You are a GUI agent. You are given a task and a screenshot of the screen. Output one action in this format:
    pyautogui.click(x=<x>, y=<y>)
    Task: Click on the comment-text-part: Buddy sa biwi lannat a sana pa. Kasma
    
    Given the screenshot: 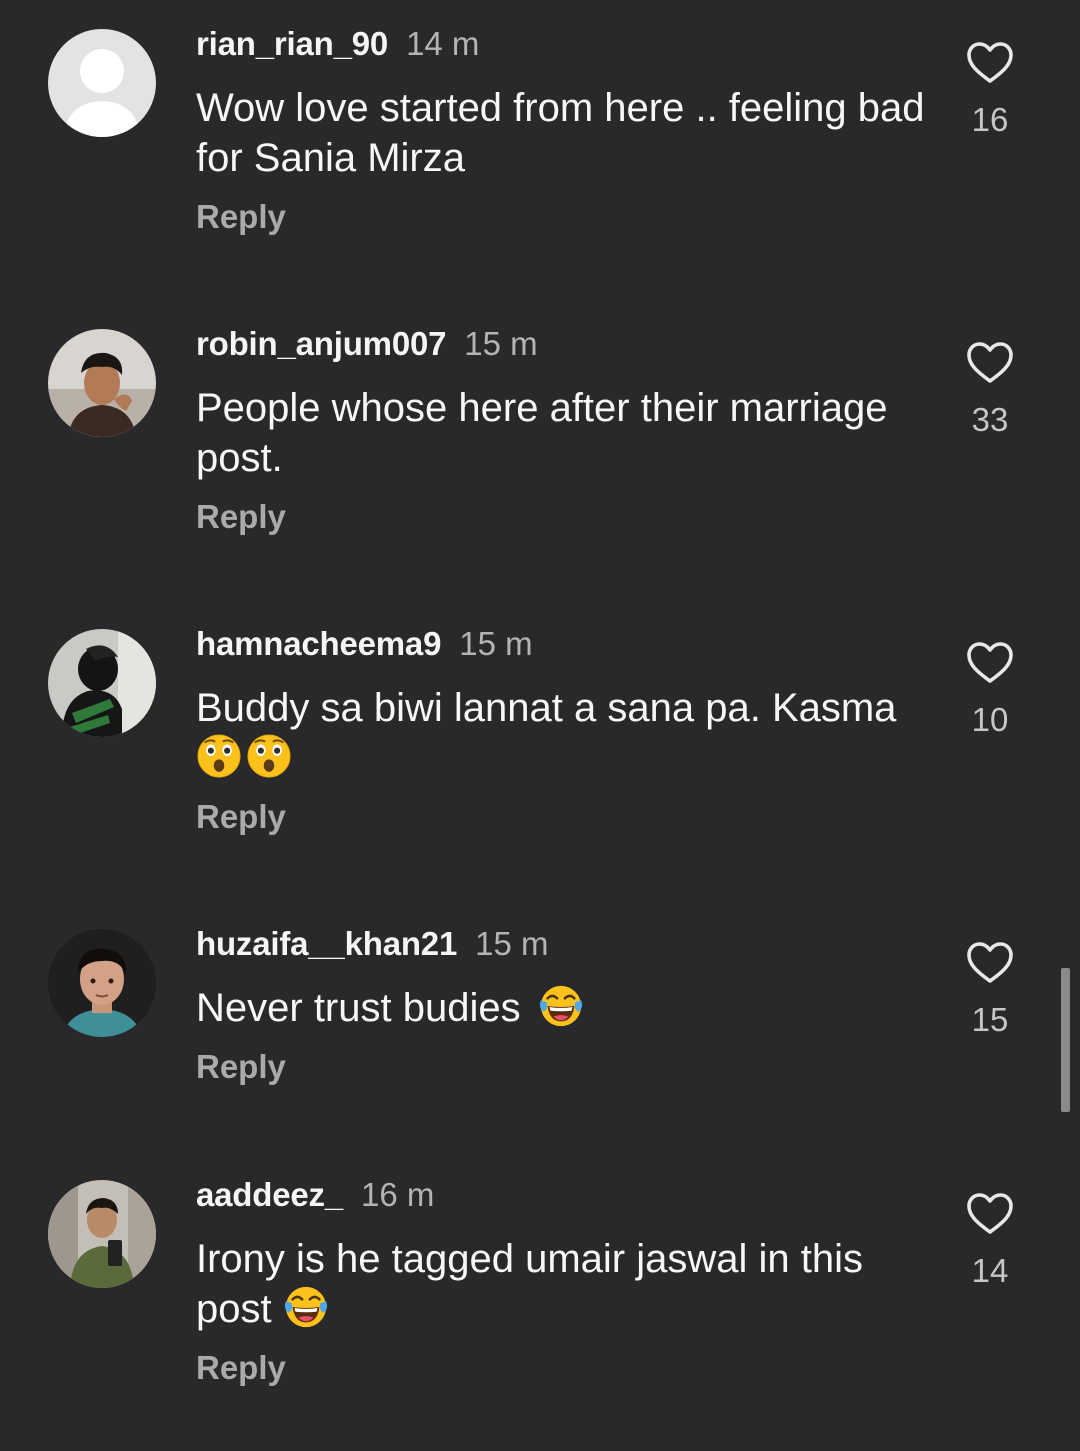 What is the action you would take?
    pyautogui.click(x=546, y=708)
    